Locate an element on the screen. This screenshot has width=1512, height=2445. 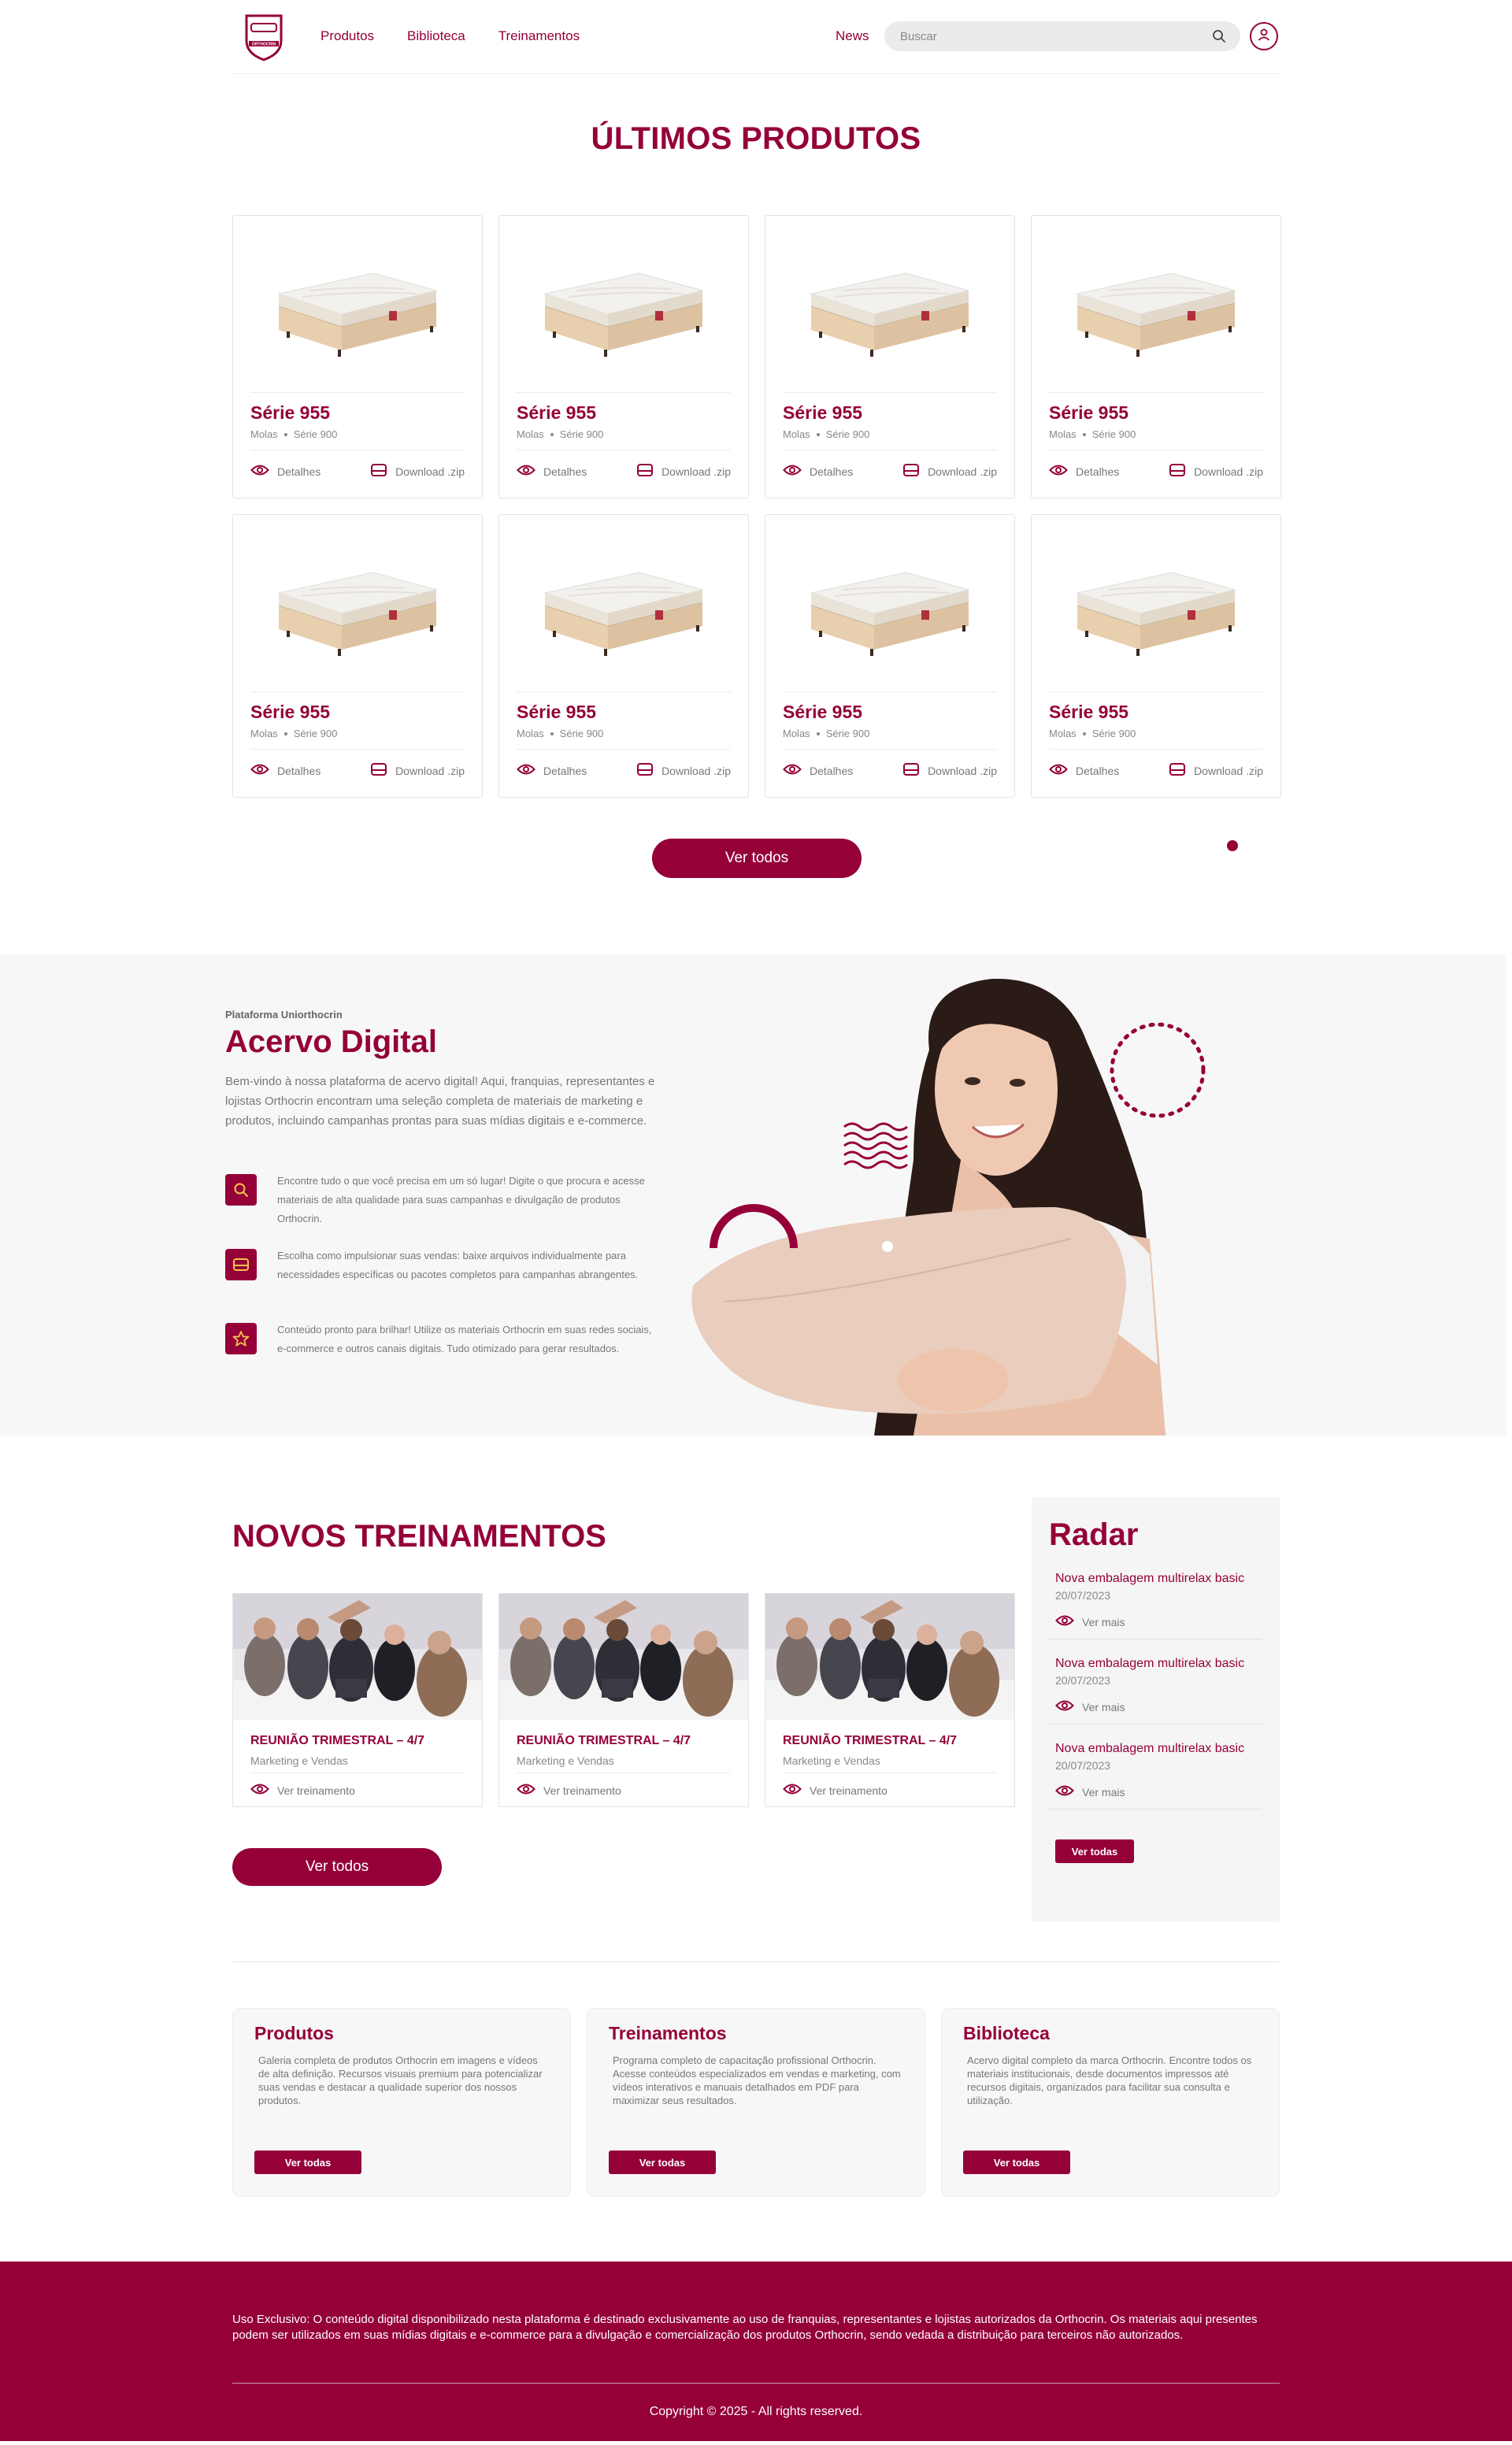
acervo-kicker: Plataforma Uniorthocrin is located at coordinates (284, 1015).